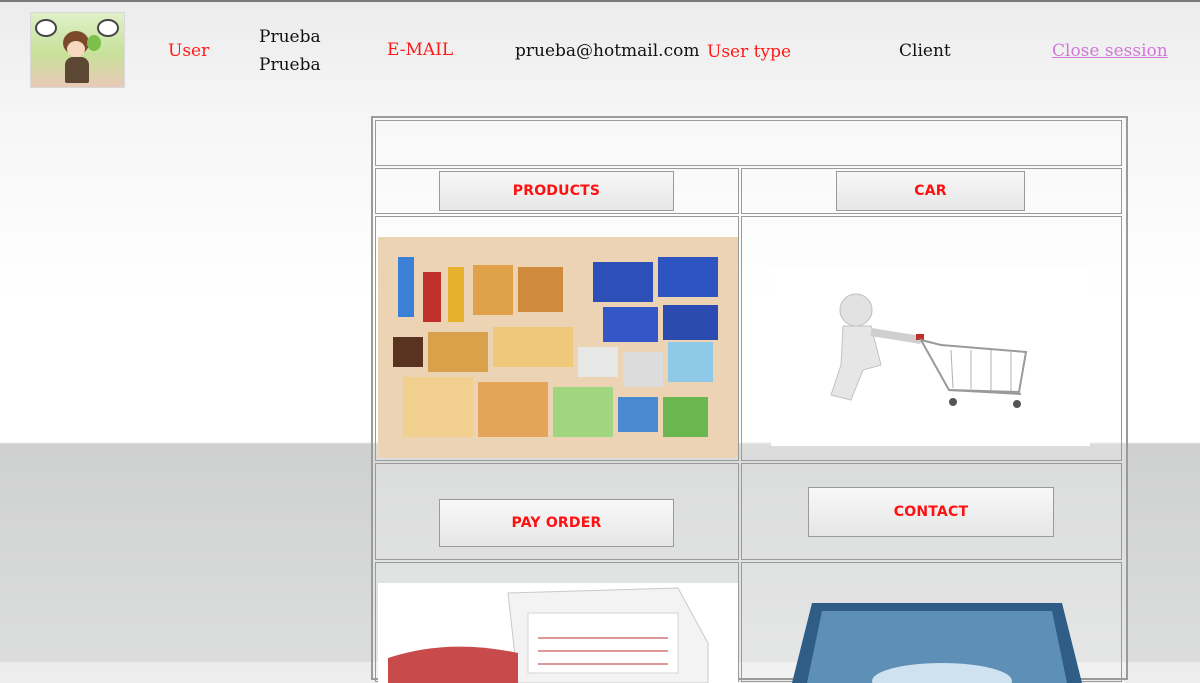 This screenshot has width=1200, height=683. I want to click on contact-cell: CONTACT, so click(931, 511).